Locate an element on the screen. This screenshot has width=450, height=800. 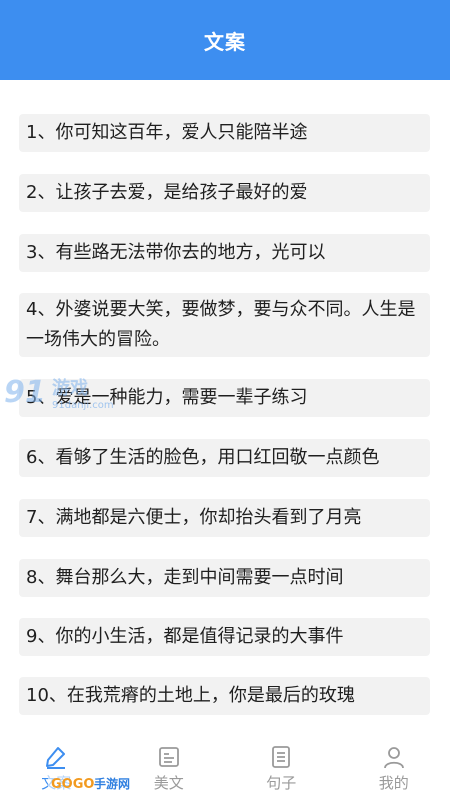
article-icon is located at coordinates (168, 757).